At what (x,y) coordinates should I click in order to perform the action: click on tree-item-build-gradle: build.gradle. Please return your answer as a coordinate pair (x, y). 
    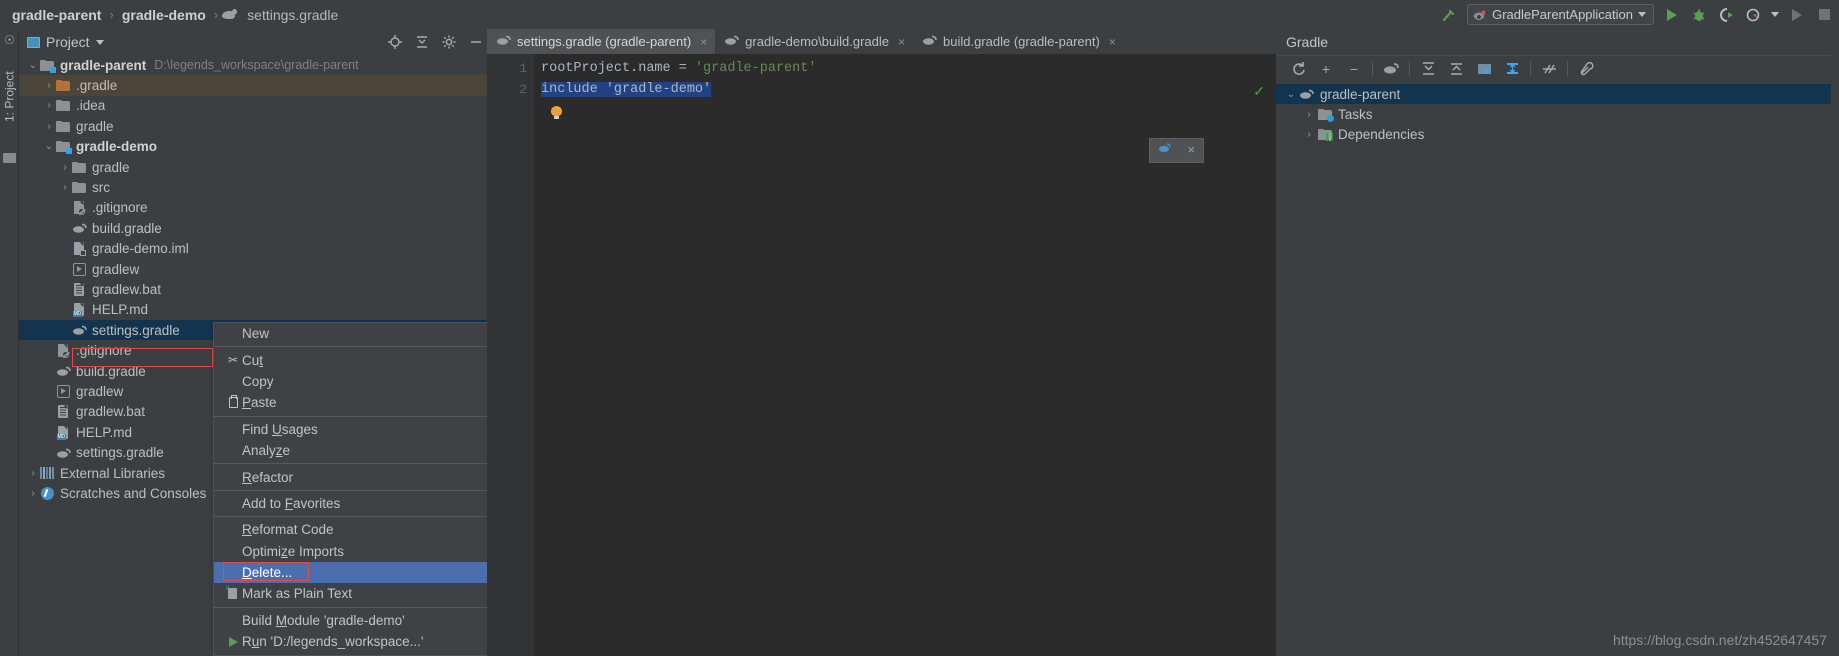
    Looking at the image, I should click on (253, 228).